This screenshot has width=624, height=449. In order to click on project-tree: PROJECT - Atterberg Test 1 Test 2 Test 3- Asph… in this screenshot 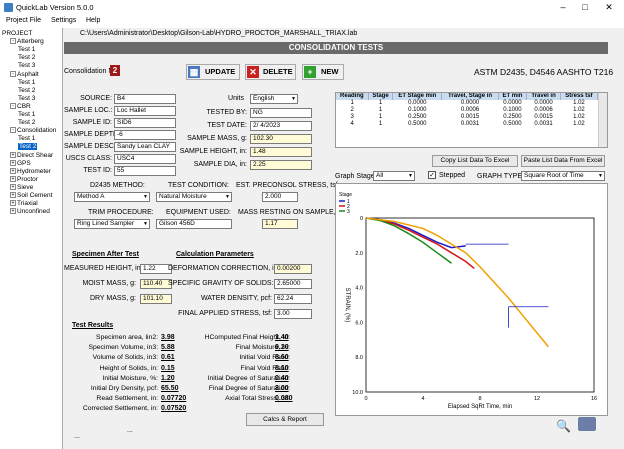, I will do `click(31, 238)`.